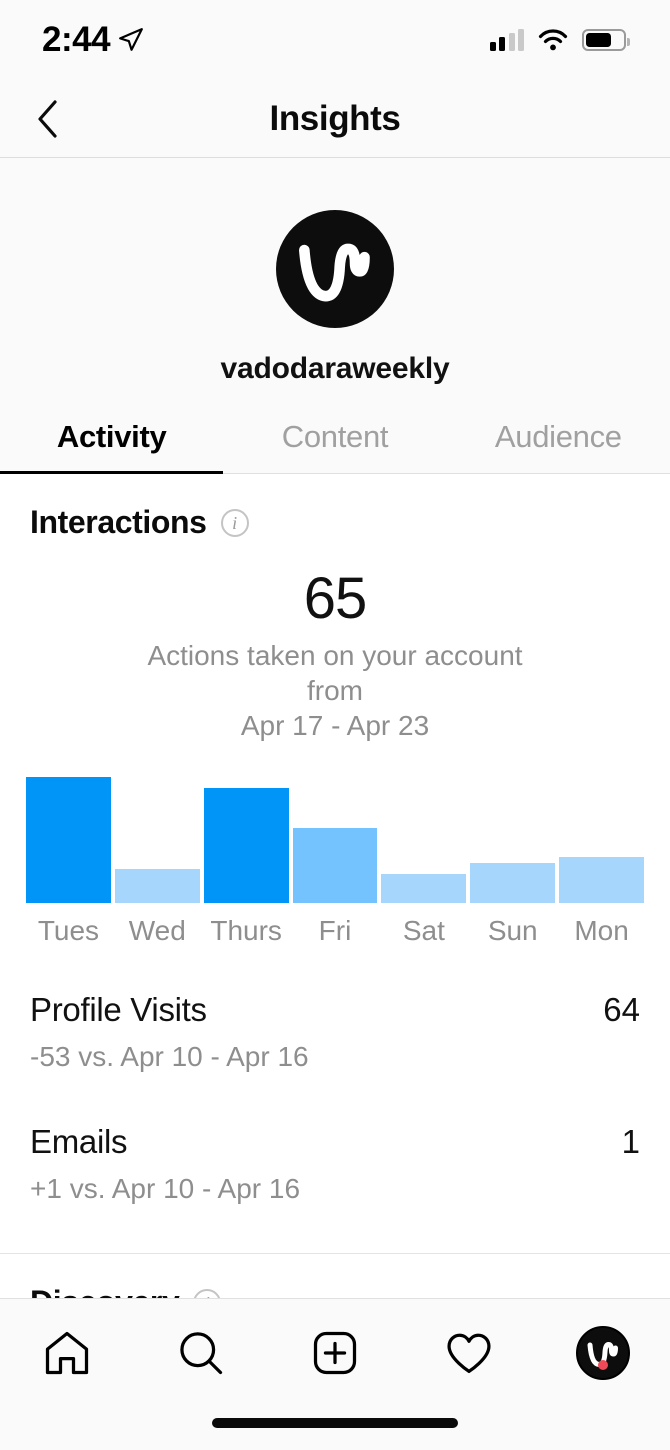  I want to click on profile-avatar, so click(335, 269).